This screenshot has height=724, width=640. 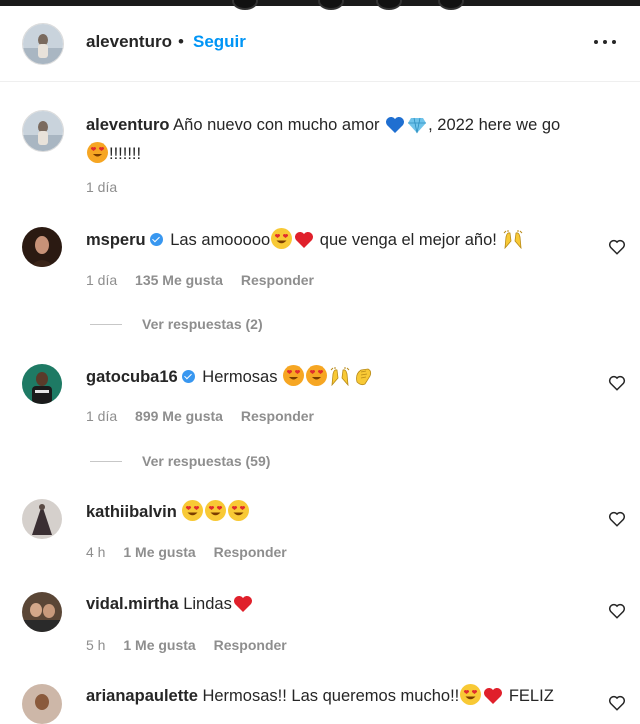 What do you see at coordinates (129, 42) in the screenshot?
I see `author-username: aleventuro` at bounding box center [129, 42].